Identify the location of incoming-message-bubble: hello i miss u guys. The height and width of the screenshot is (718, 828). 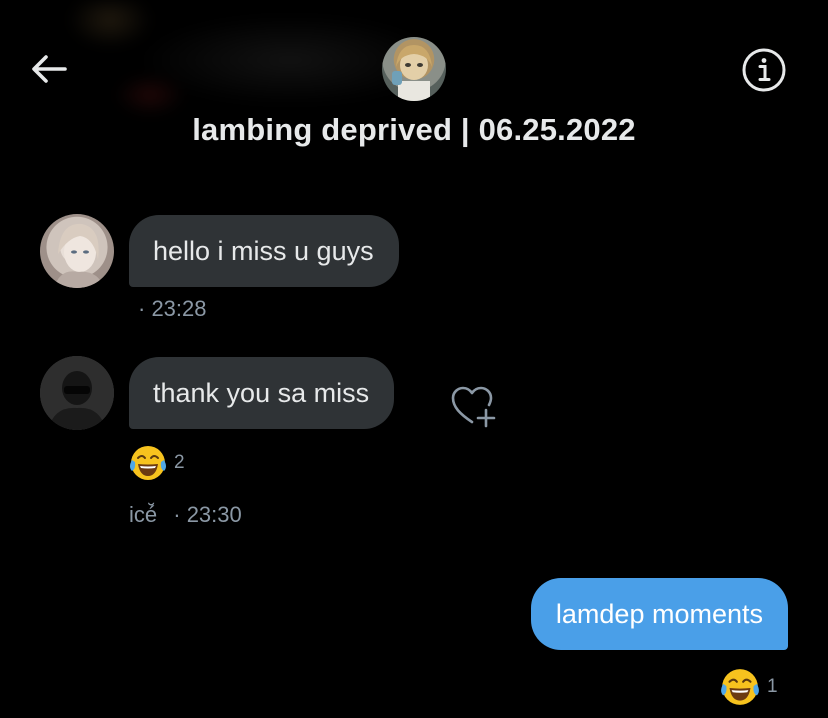
(264, 251).